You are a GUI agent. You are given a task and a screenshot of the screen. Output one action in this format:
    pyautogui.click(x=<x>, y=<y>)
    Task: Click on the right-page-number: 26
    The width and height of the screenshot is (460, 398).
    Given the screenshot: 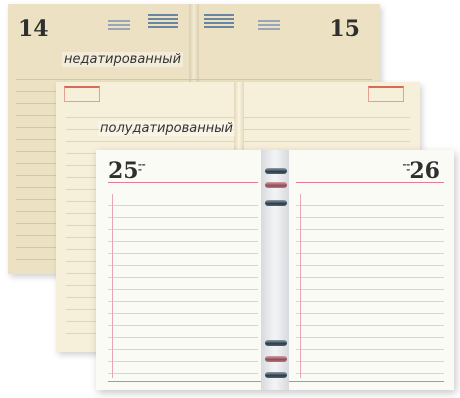 What is the action you would take?
    pyautogui.click(x=424, y=171)
    